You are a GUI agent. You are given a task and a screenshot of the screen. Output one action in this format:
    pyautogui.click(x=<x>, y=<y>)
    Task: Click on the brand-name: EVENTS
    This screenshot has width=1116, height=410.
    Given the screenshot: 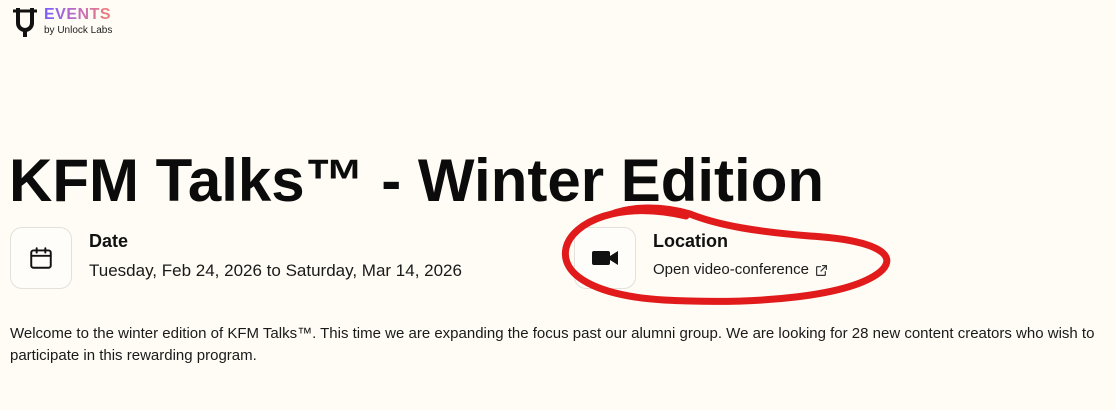 What is the action you would take?
    pyautogui.click(x=78, y=14)
    